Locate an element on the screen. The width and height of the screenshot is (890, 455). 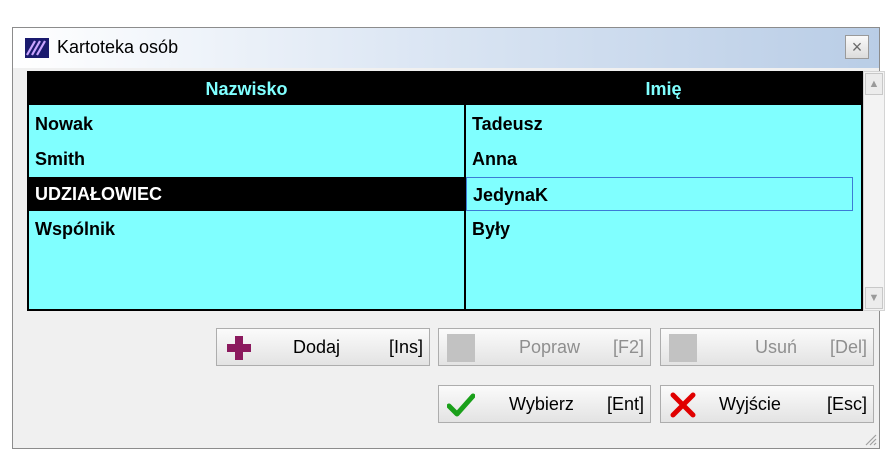
close-button: × is located at coordinates (857, 47).